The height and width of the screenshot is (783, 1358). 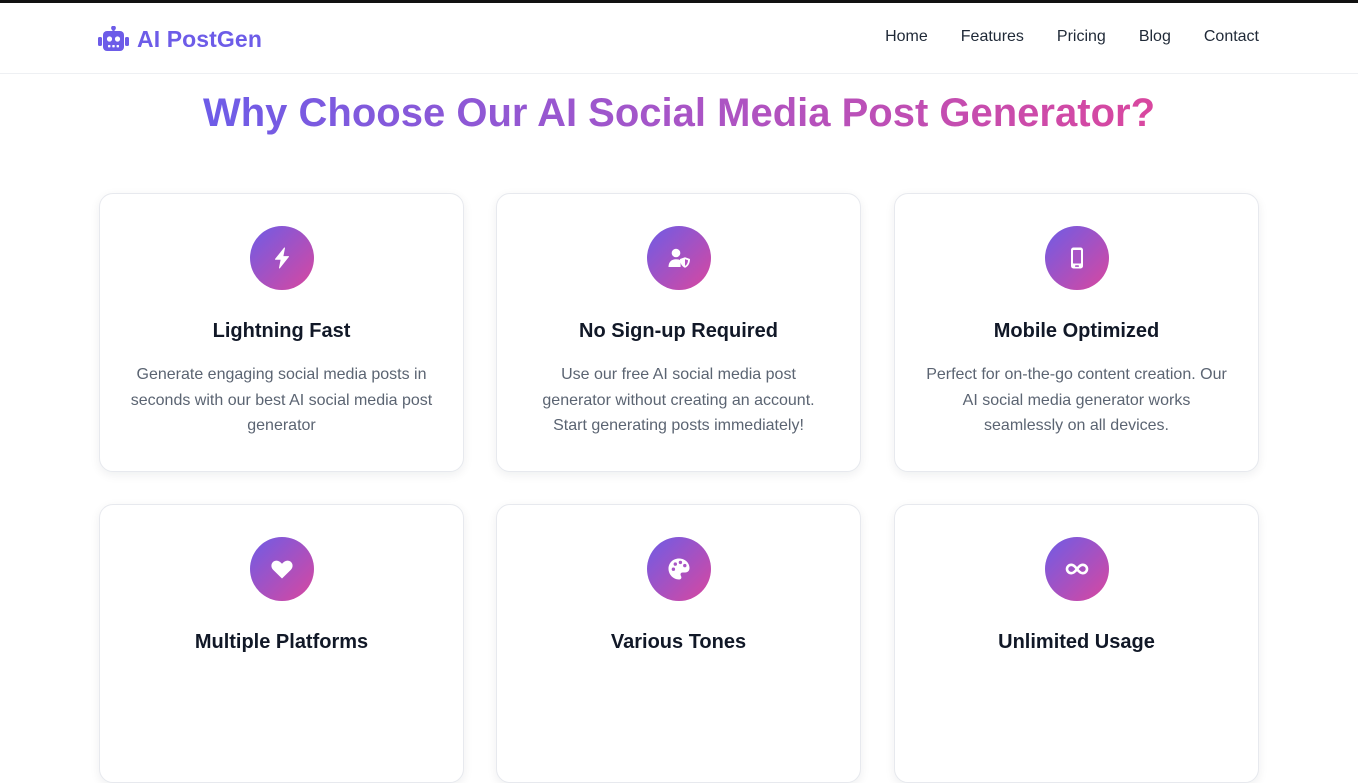 I want to click on robot-icon, so click(x=113, y=38).